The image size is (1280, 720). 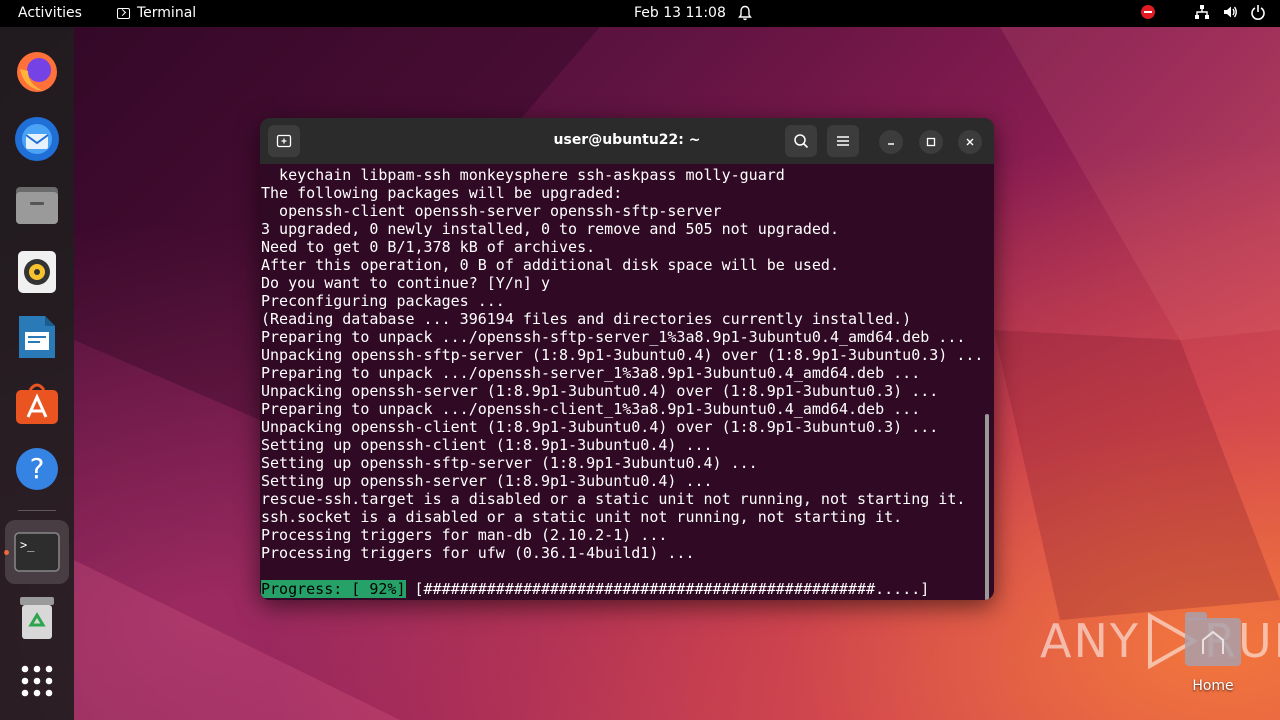 What do you see at coordinates (1230, 12) in the screenshot?
I see `volume-icon` at bounding box center [1230, 12].